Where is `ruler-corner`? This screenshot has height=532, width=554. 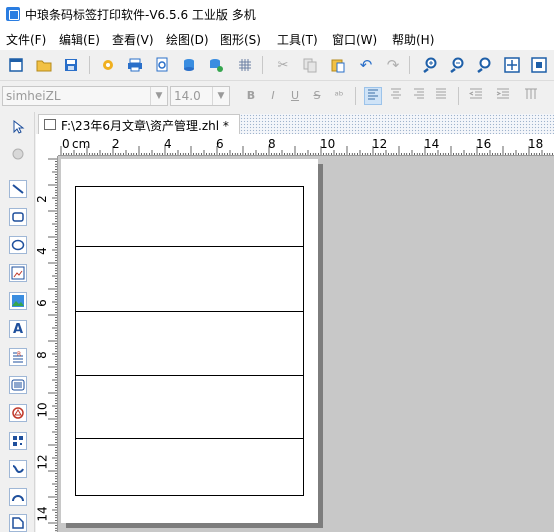
ruler-corner is located at coordinates (47, 145).